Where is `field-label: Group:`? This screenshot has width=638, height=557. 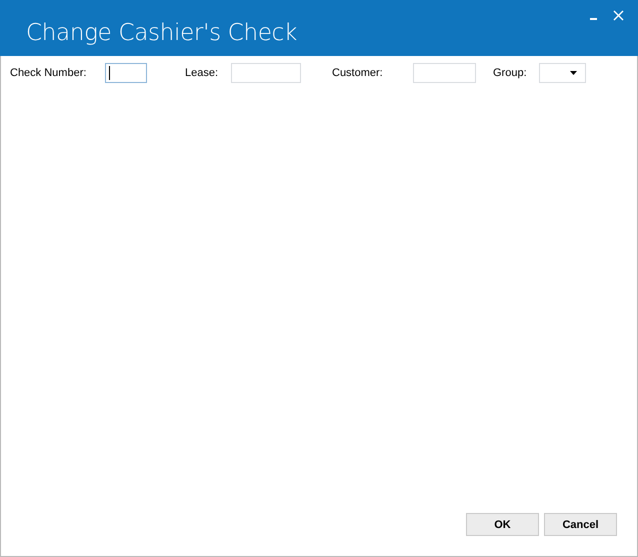
field-label: Group: is located at coordinates (510, 73).